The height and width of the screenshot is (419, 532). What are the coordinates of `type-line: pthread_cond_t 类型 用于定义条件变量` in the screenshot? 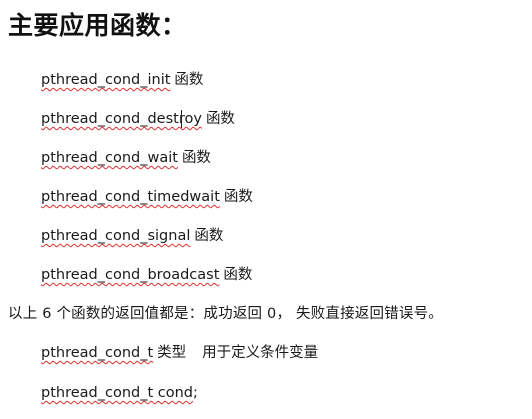 It's located at (179, 359).